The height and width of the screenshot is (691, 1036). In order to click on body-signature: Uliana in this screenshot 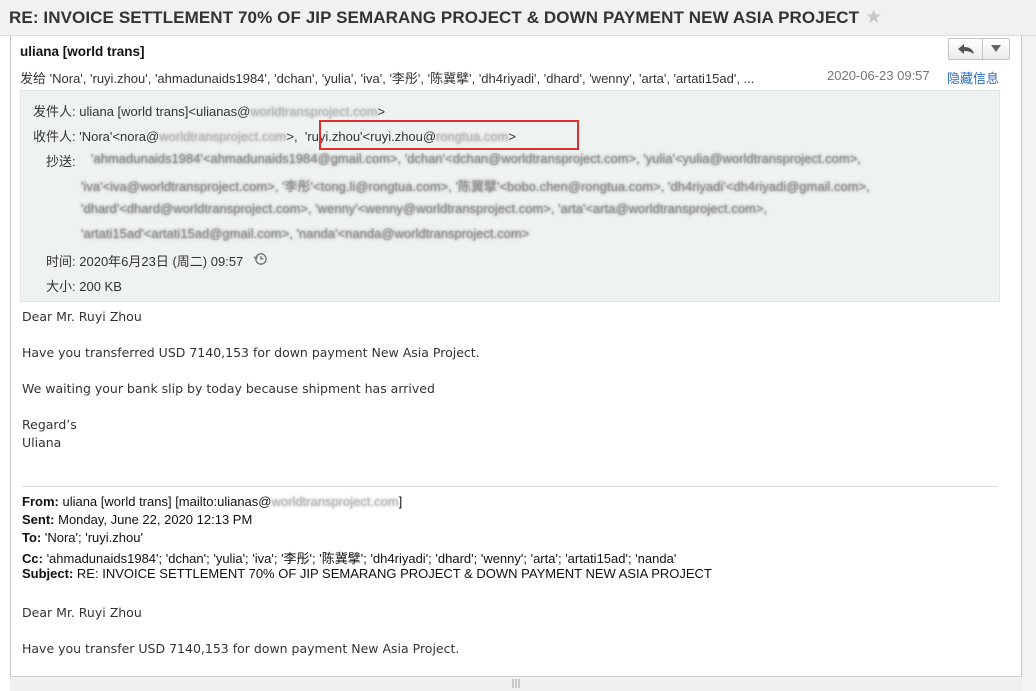, I will do `click(42, 442)`.